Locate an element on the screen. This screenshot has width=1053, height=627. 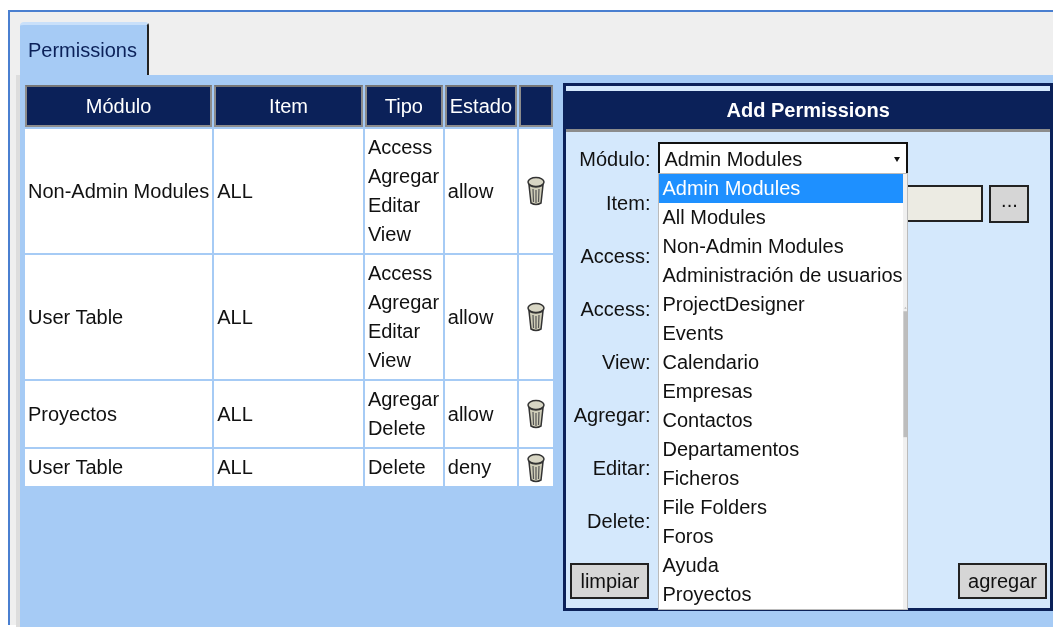
dropdown-option: Empresas is located at coordinates (781, 391).